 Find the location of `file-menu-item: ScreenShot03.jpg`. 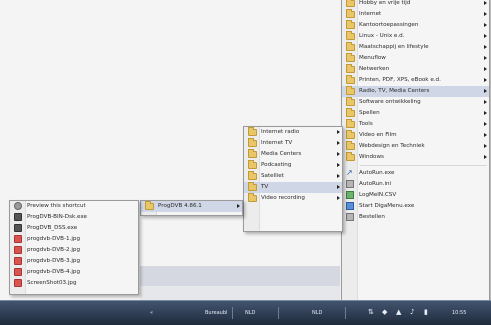

file-menu-item: ScreenShot03.jpg is located at coordinates (74, 283).